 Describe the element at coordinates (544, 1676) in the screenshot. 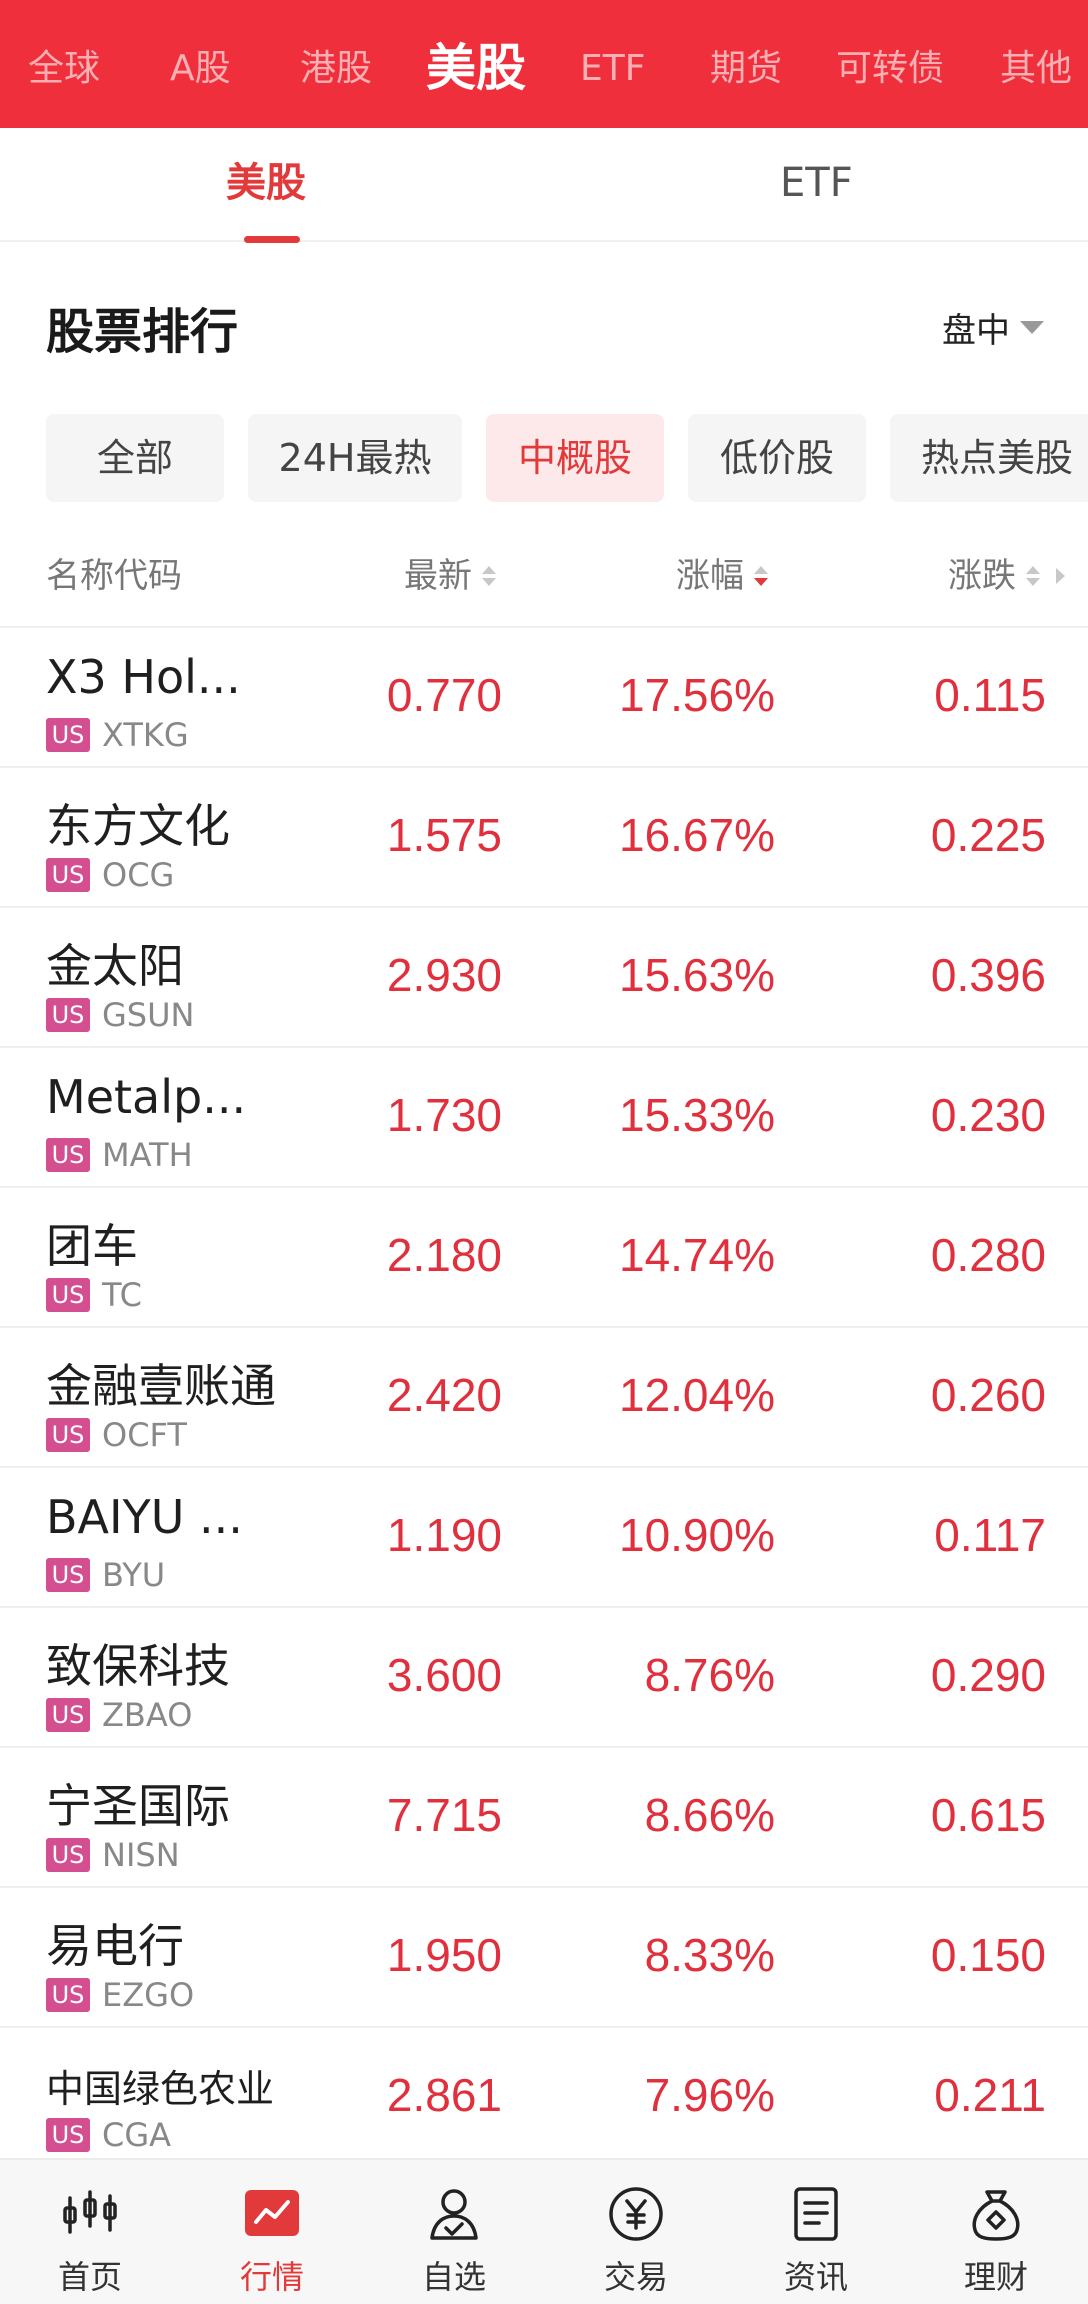

I see `table-row: 致保科技 US ZBAO 3.600 8.76% 0.290` at that location.